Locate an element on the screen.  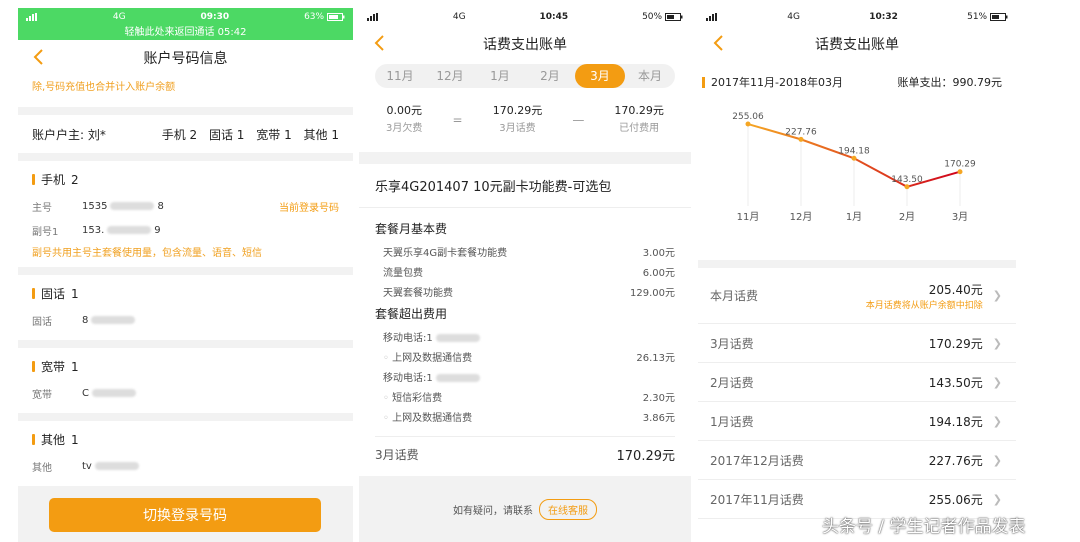
phone-label: 移动电话:1 is located at coordinates (433, 336).